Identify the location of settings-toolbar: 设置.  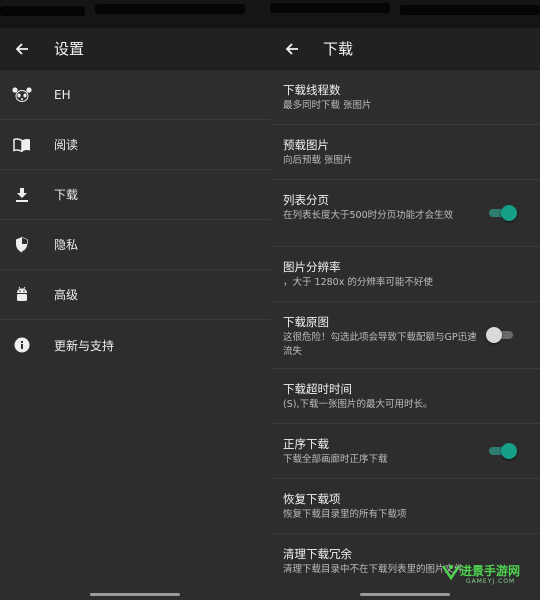
(135, 49).